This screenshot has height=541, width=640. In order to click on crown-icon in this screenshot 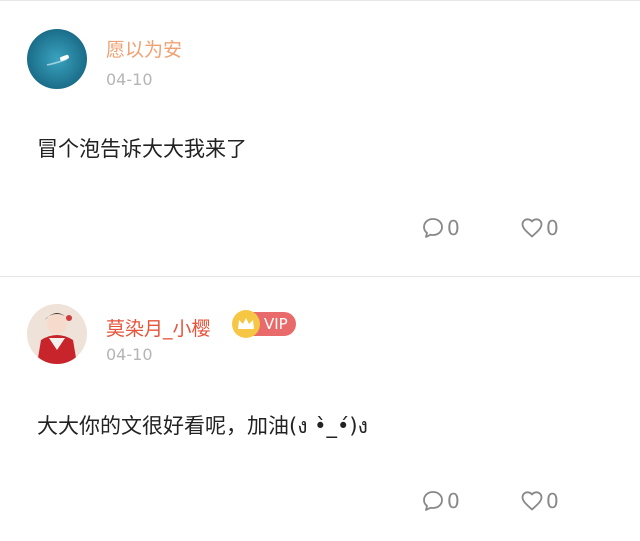, I will do `click(246, 323)`.